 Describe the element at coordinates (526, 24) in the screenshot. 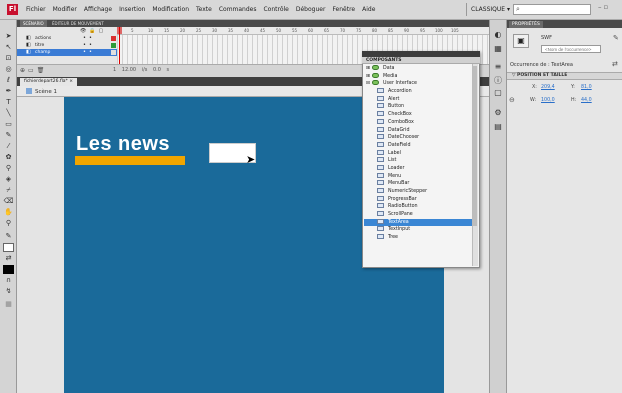

I see `tab-properties: PROPRIÉTÉS` at that location.